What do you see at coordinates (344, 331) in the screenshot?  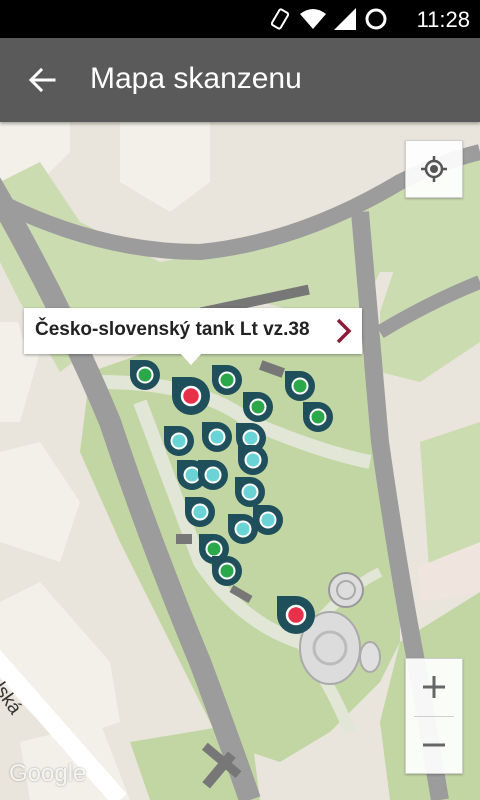 I see `chevron-right-icon` at bounding box center [344, 331].